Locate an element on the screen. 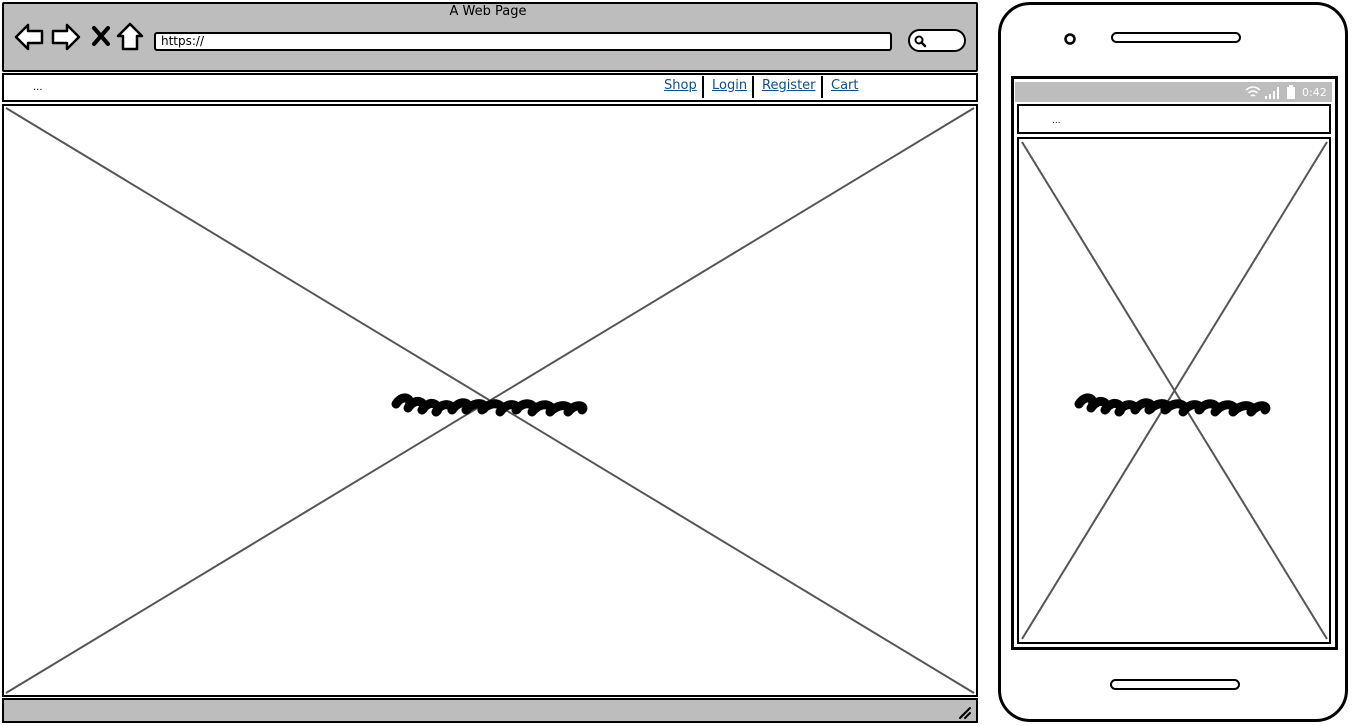 The width and height of the screenshot is (1352, 726). close-icon is located at coordinates (101, 36).